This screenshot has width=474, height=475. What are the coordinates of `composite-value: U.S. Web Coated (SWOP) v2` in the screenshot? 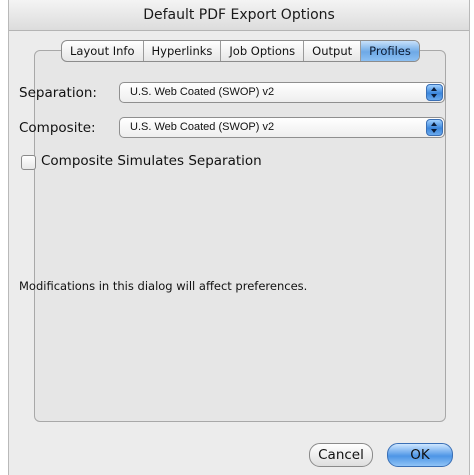 It's located at (202, 127).